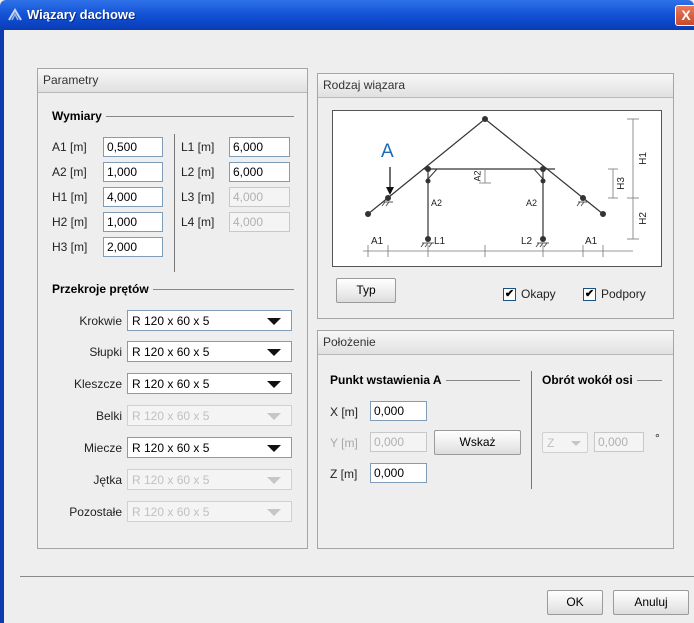 The height and width of the screenshot is (623, 694). I want to click on label-l3: L3 [m], so click(198, 197).